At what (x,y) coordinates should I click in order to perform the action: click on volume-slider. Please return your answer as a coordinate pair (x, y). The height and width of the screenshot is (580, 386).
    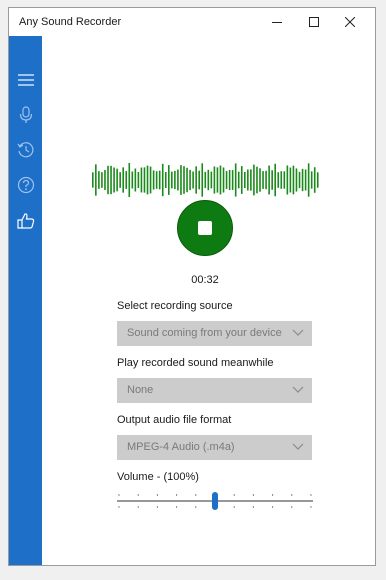
    Looking at the image, I should click on (215, 503).